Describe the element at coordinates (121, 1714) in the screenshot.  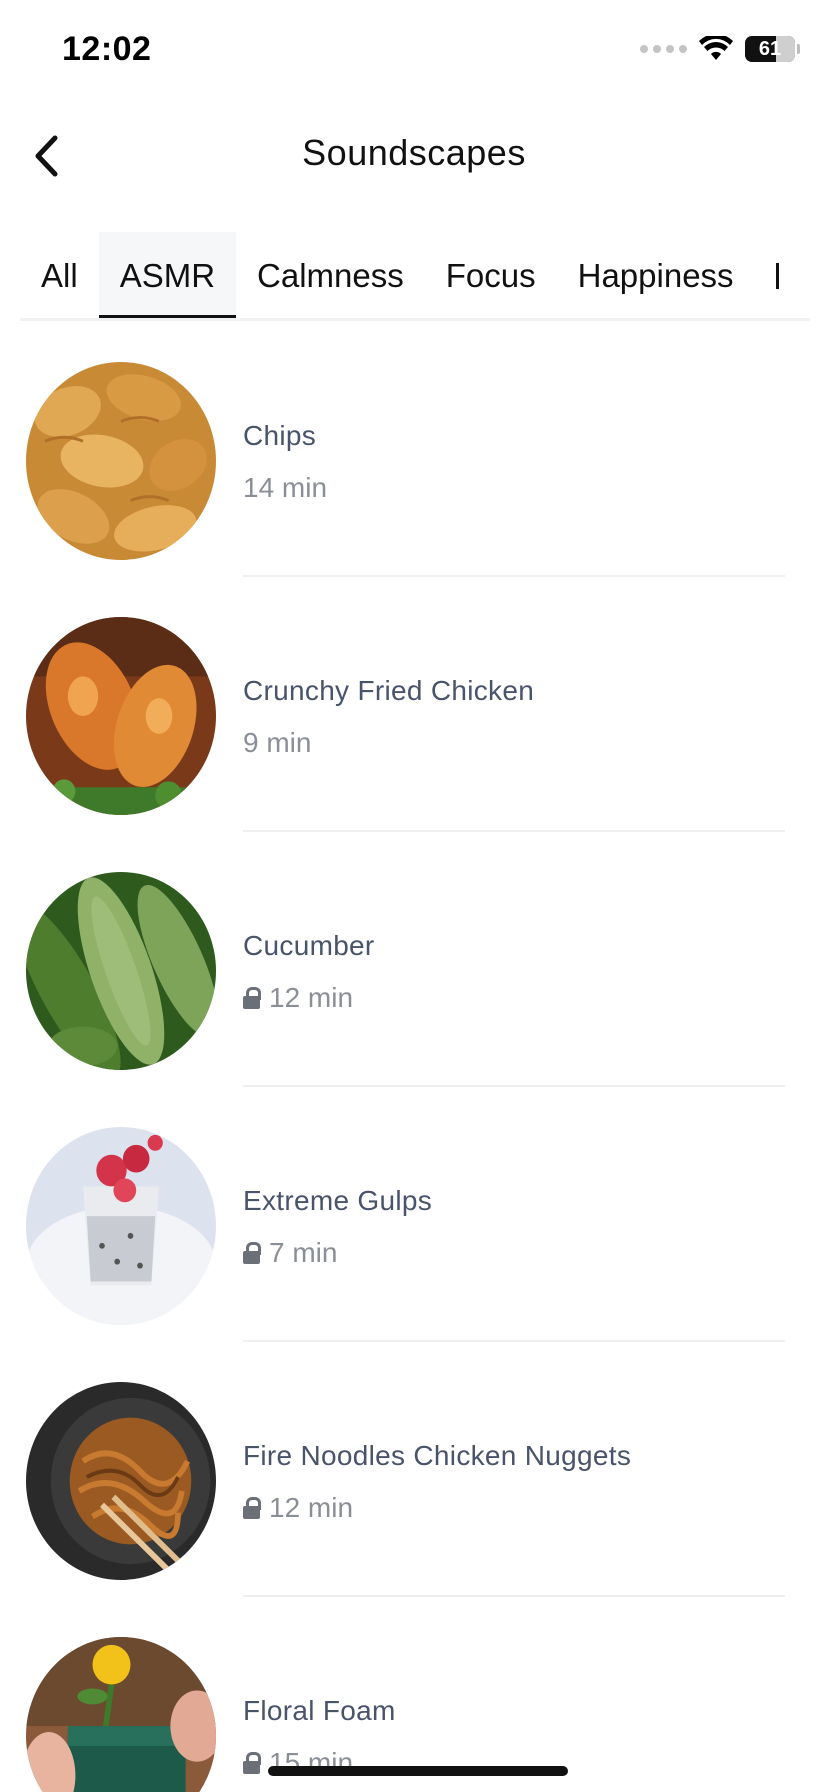
I see `floral-foam-thumbnail` at that location.